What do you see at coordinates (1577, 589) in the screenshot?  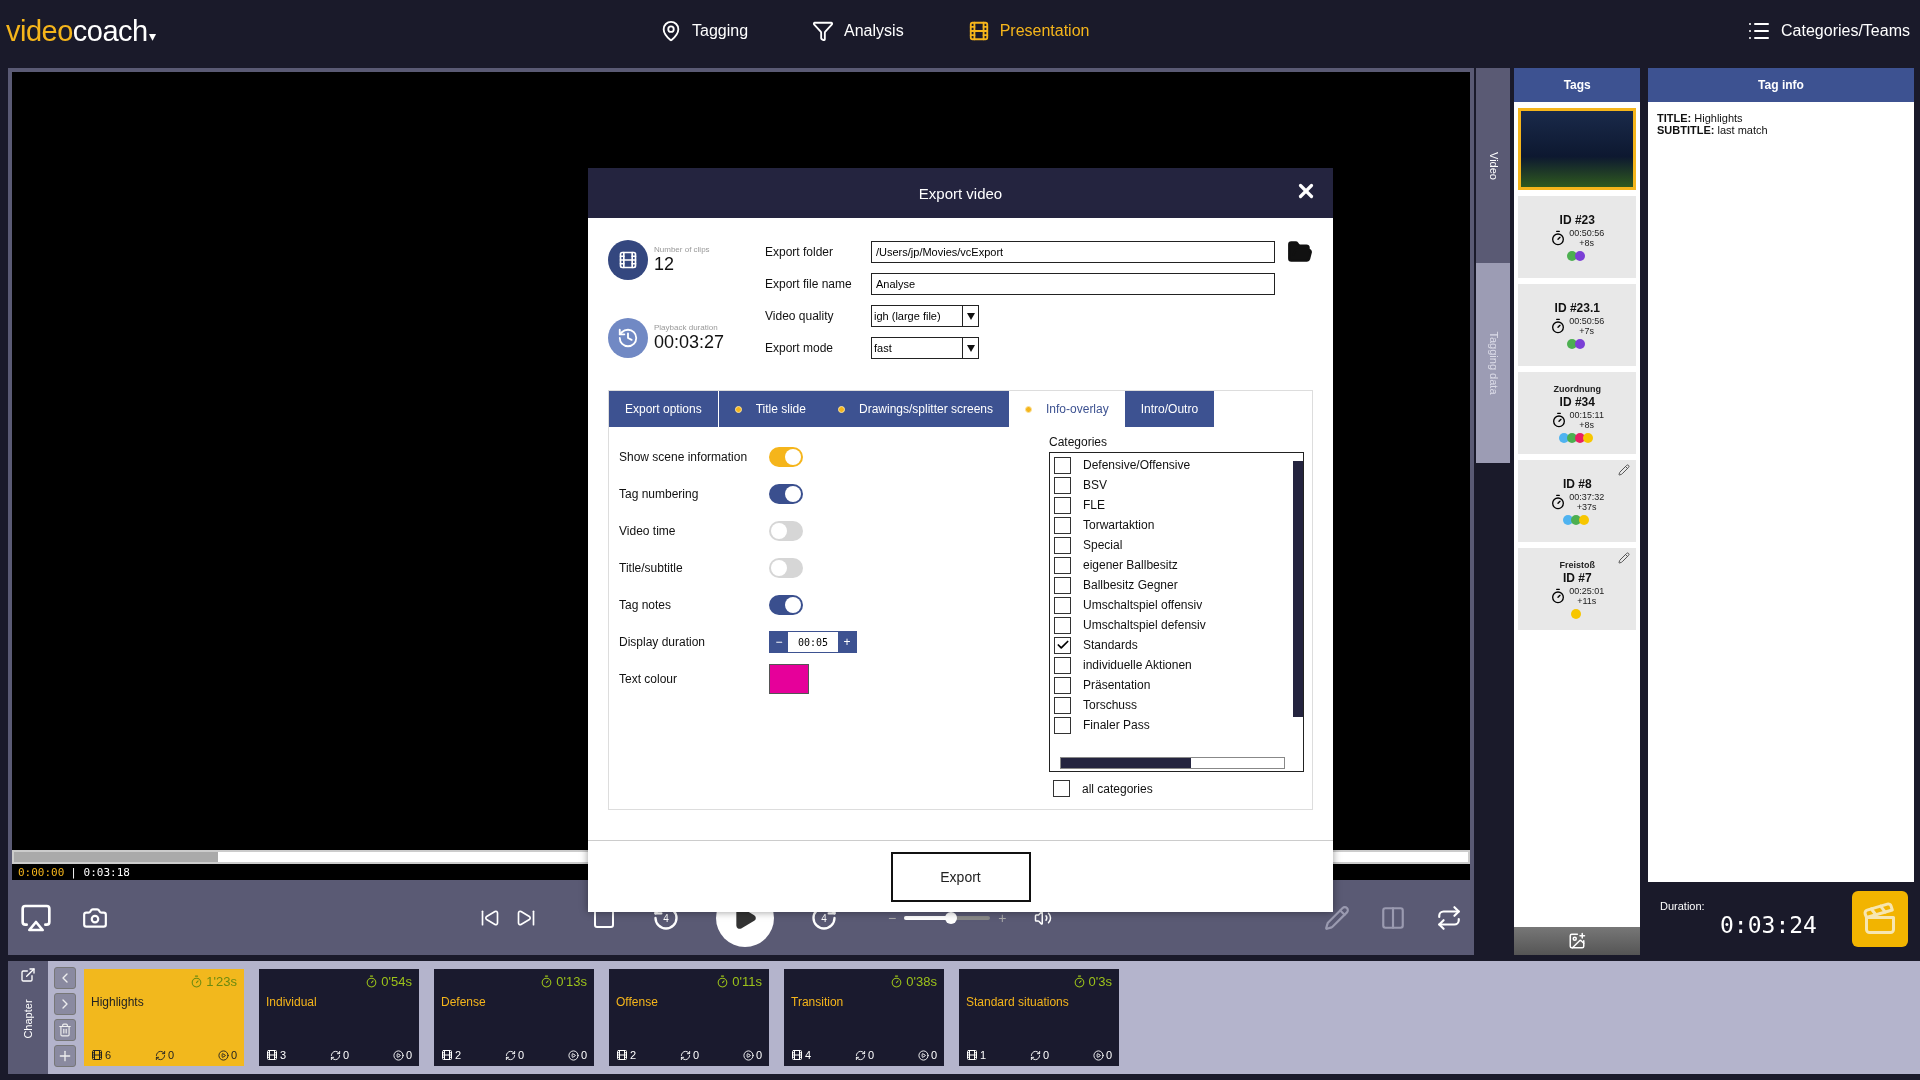 I see `tag-card: Freistoß ID #7 00:25:01 +11s` at bounding box center [1577, 589].